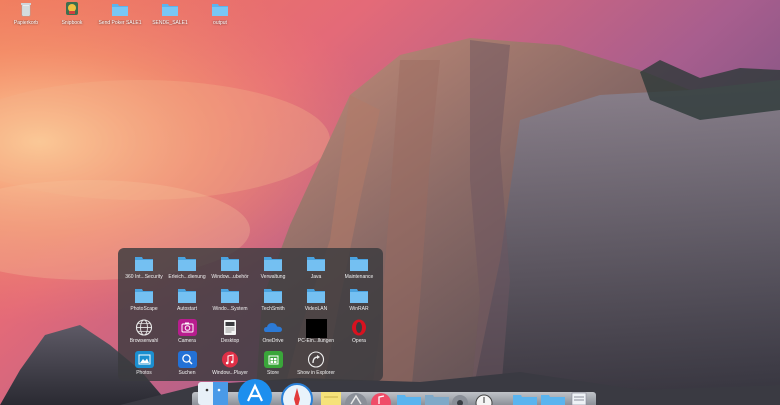 This screenshot has width=780, height=405. Describe the element at coordinates (187, 373) in the screenshot. I see `item-label: Suchen` at that location.